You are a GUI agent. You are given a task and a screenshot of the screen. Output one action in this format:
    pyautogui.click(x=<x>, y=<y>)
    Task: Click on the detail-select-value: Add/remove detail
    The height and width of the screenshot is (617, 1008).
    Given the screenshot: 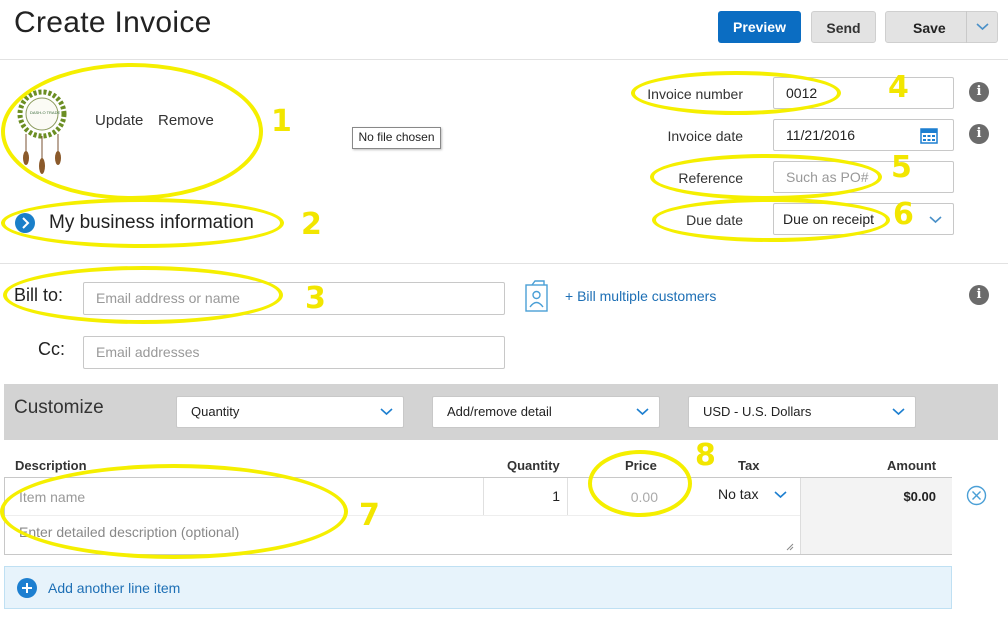 What is the action you would take?
    pyautogui.click(x=499, y=411)
    